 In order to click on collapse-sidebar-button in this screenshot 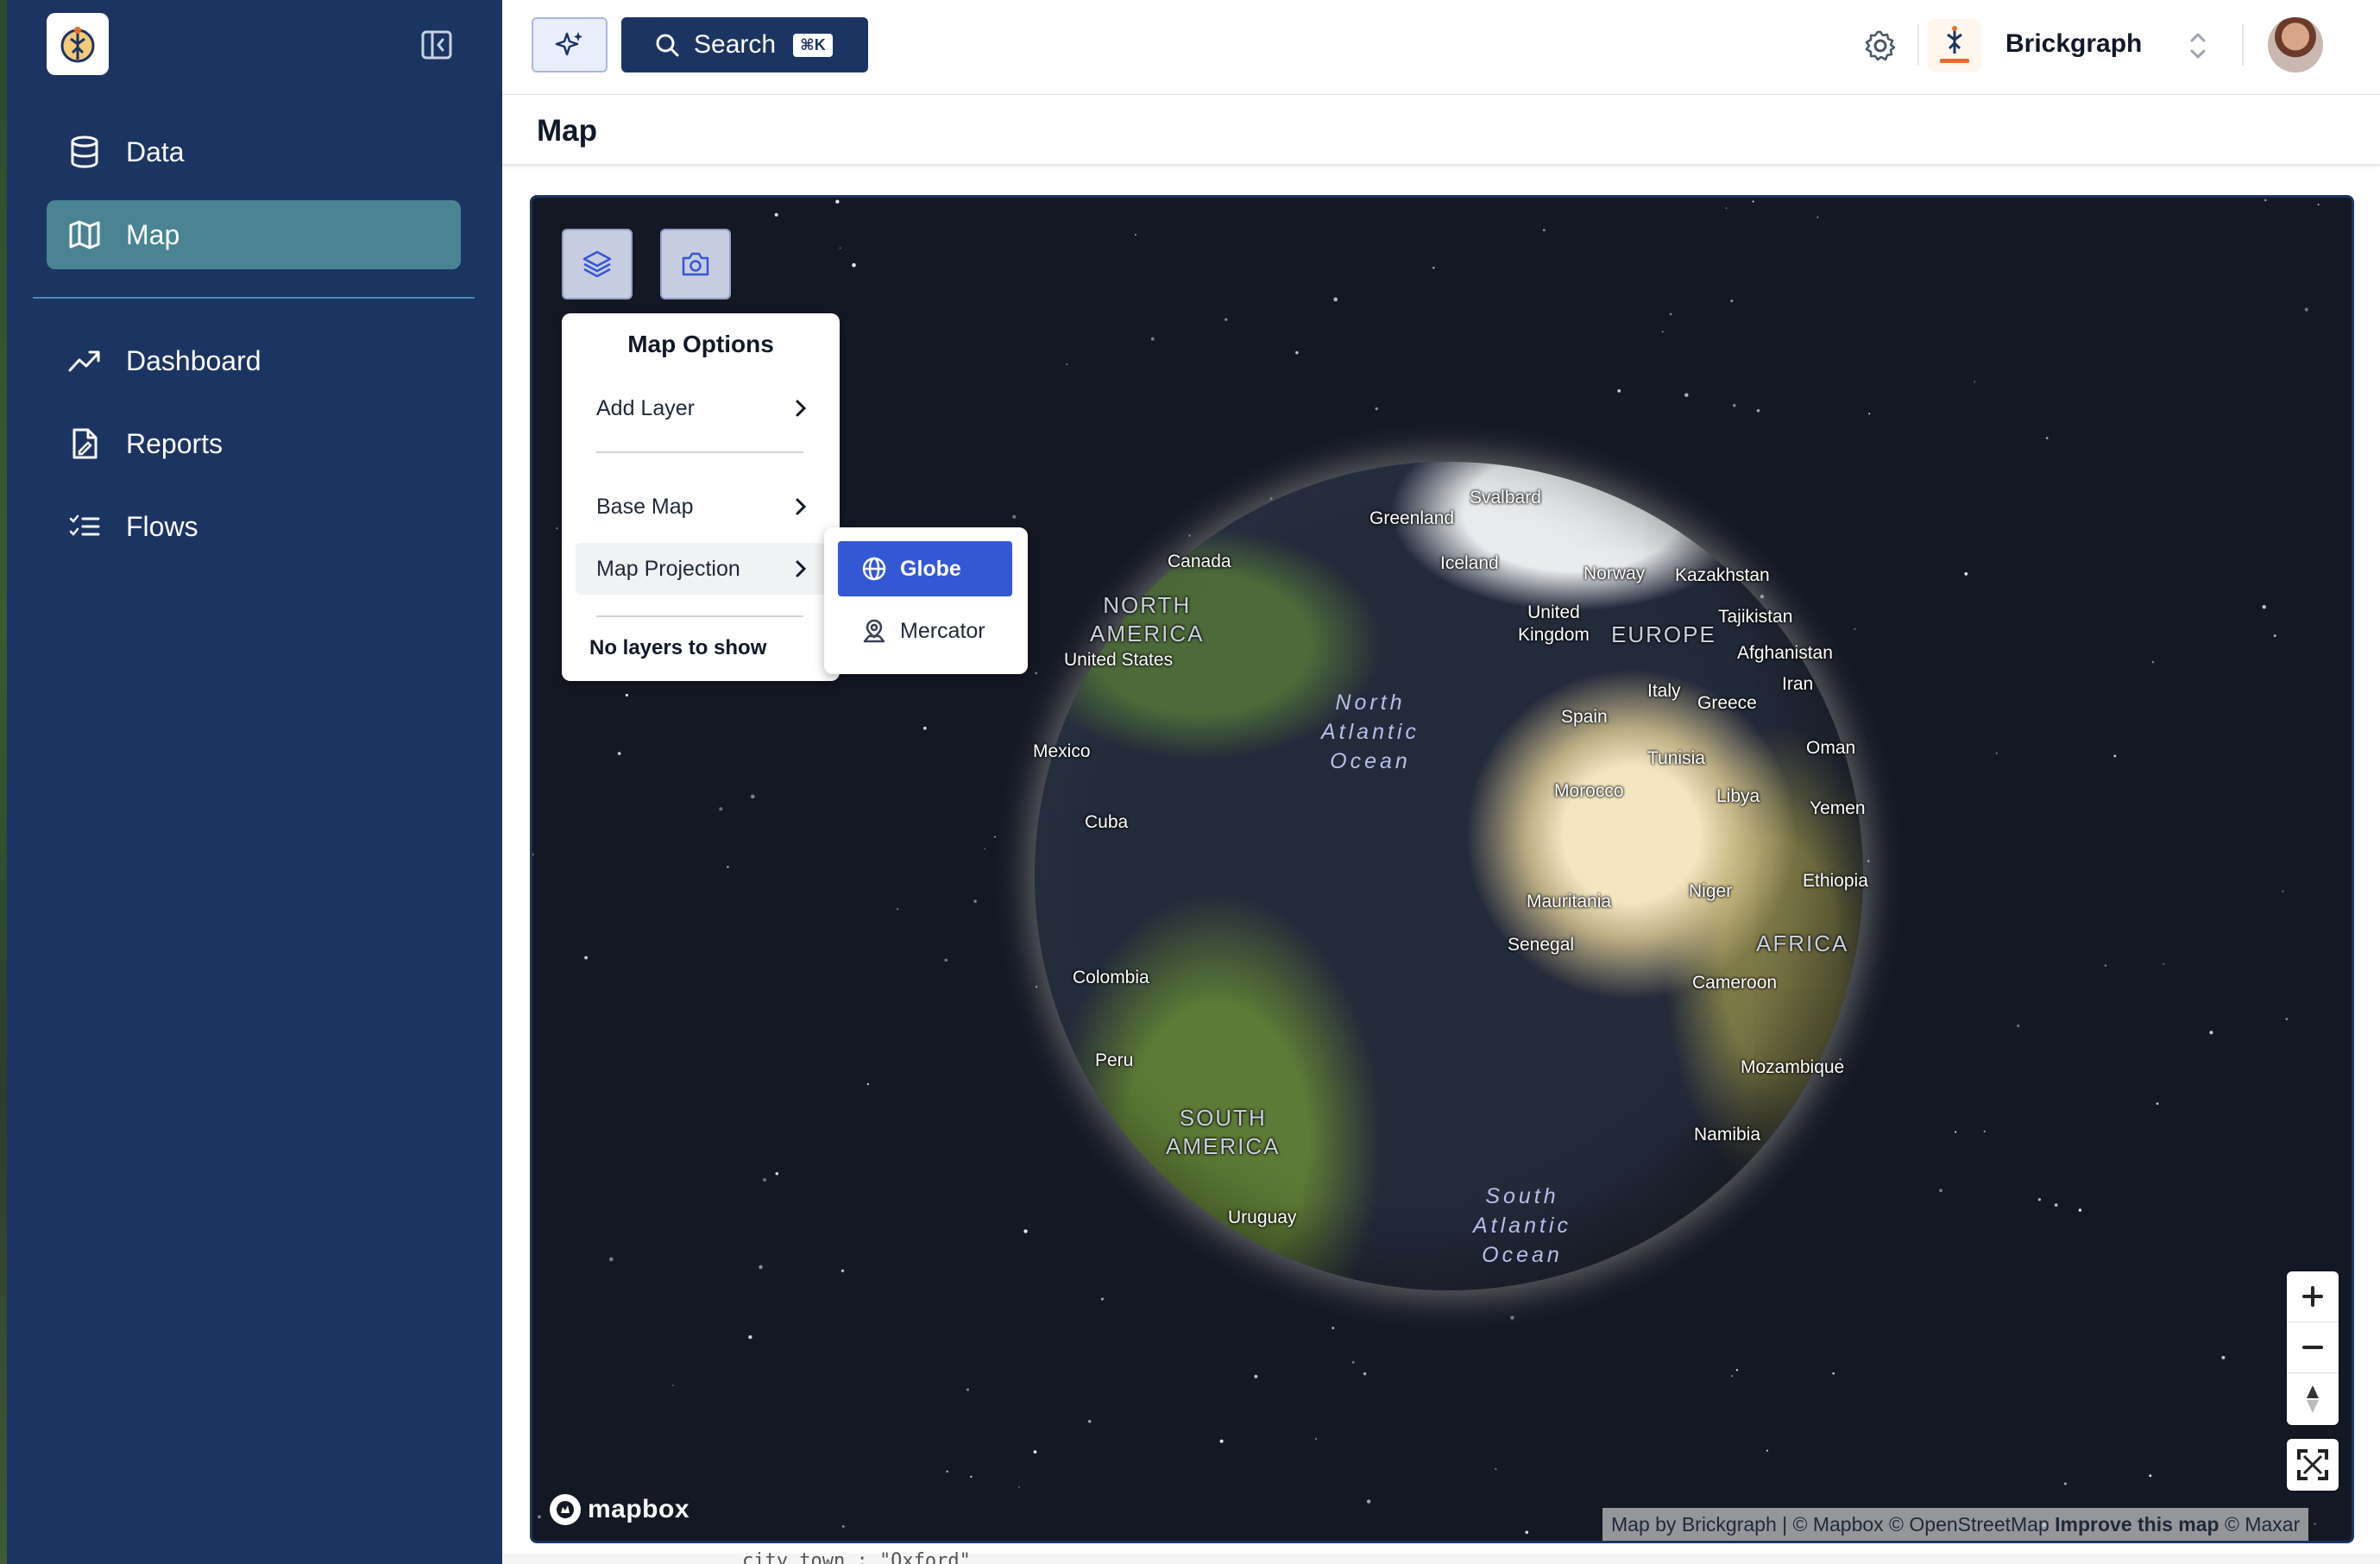, I will do `click(437, 44)`.